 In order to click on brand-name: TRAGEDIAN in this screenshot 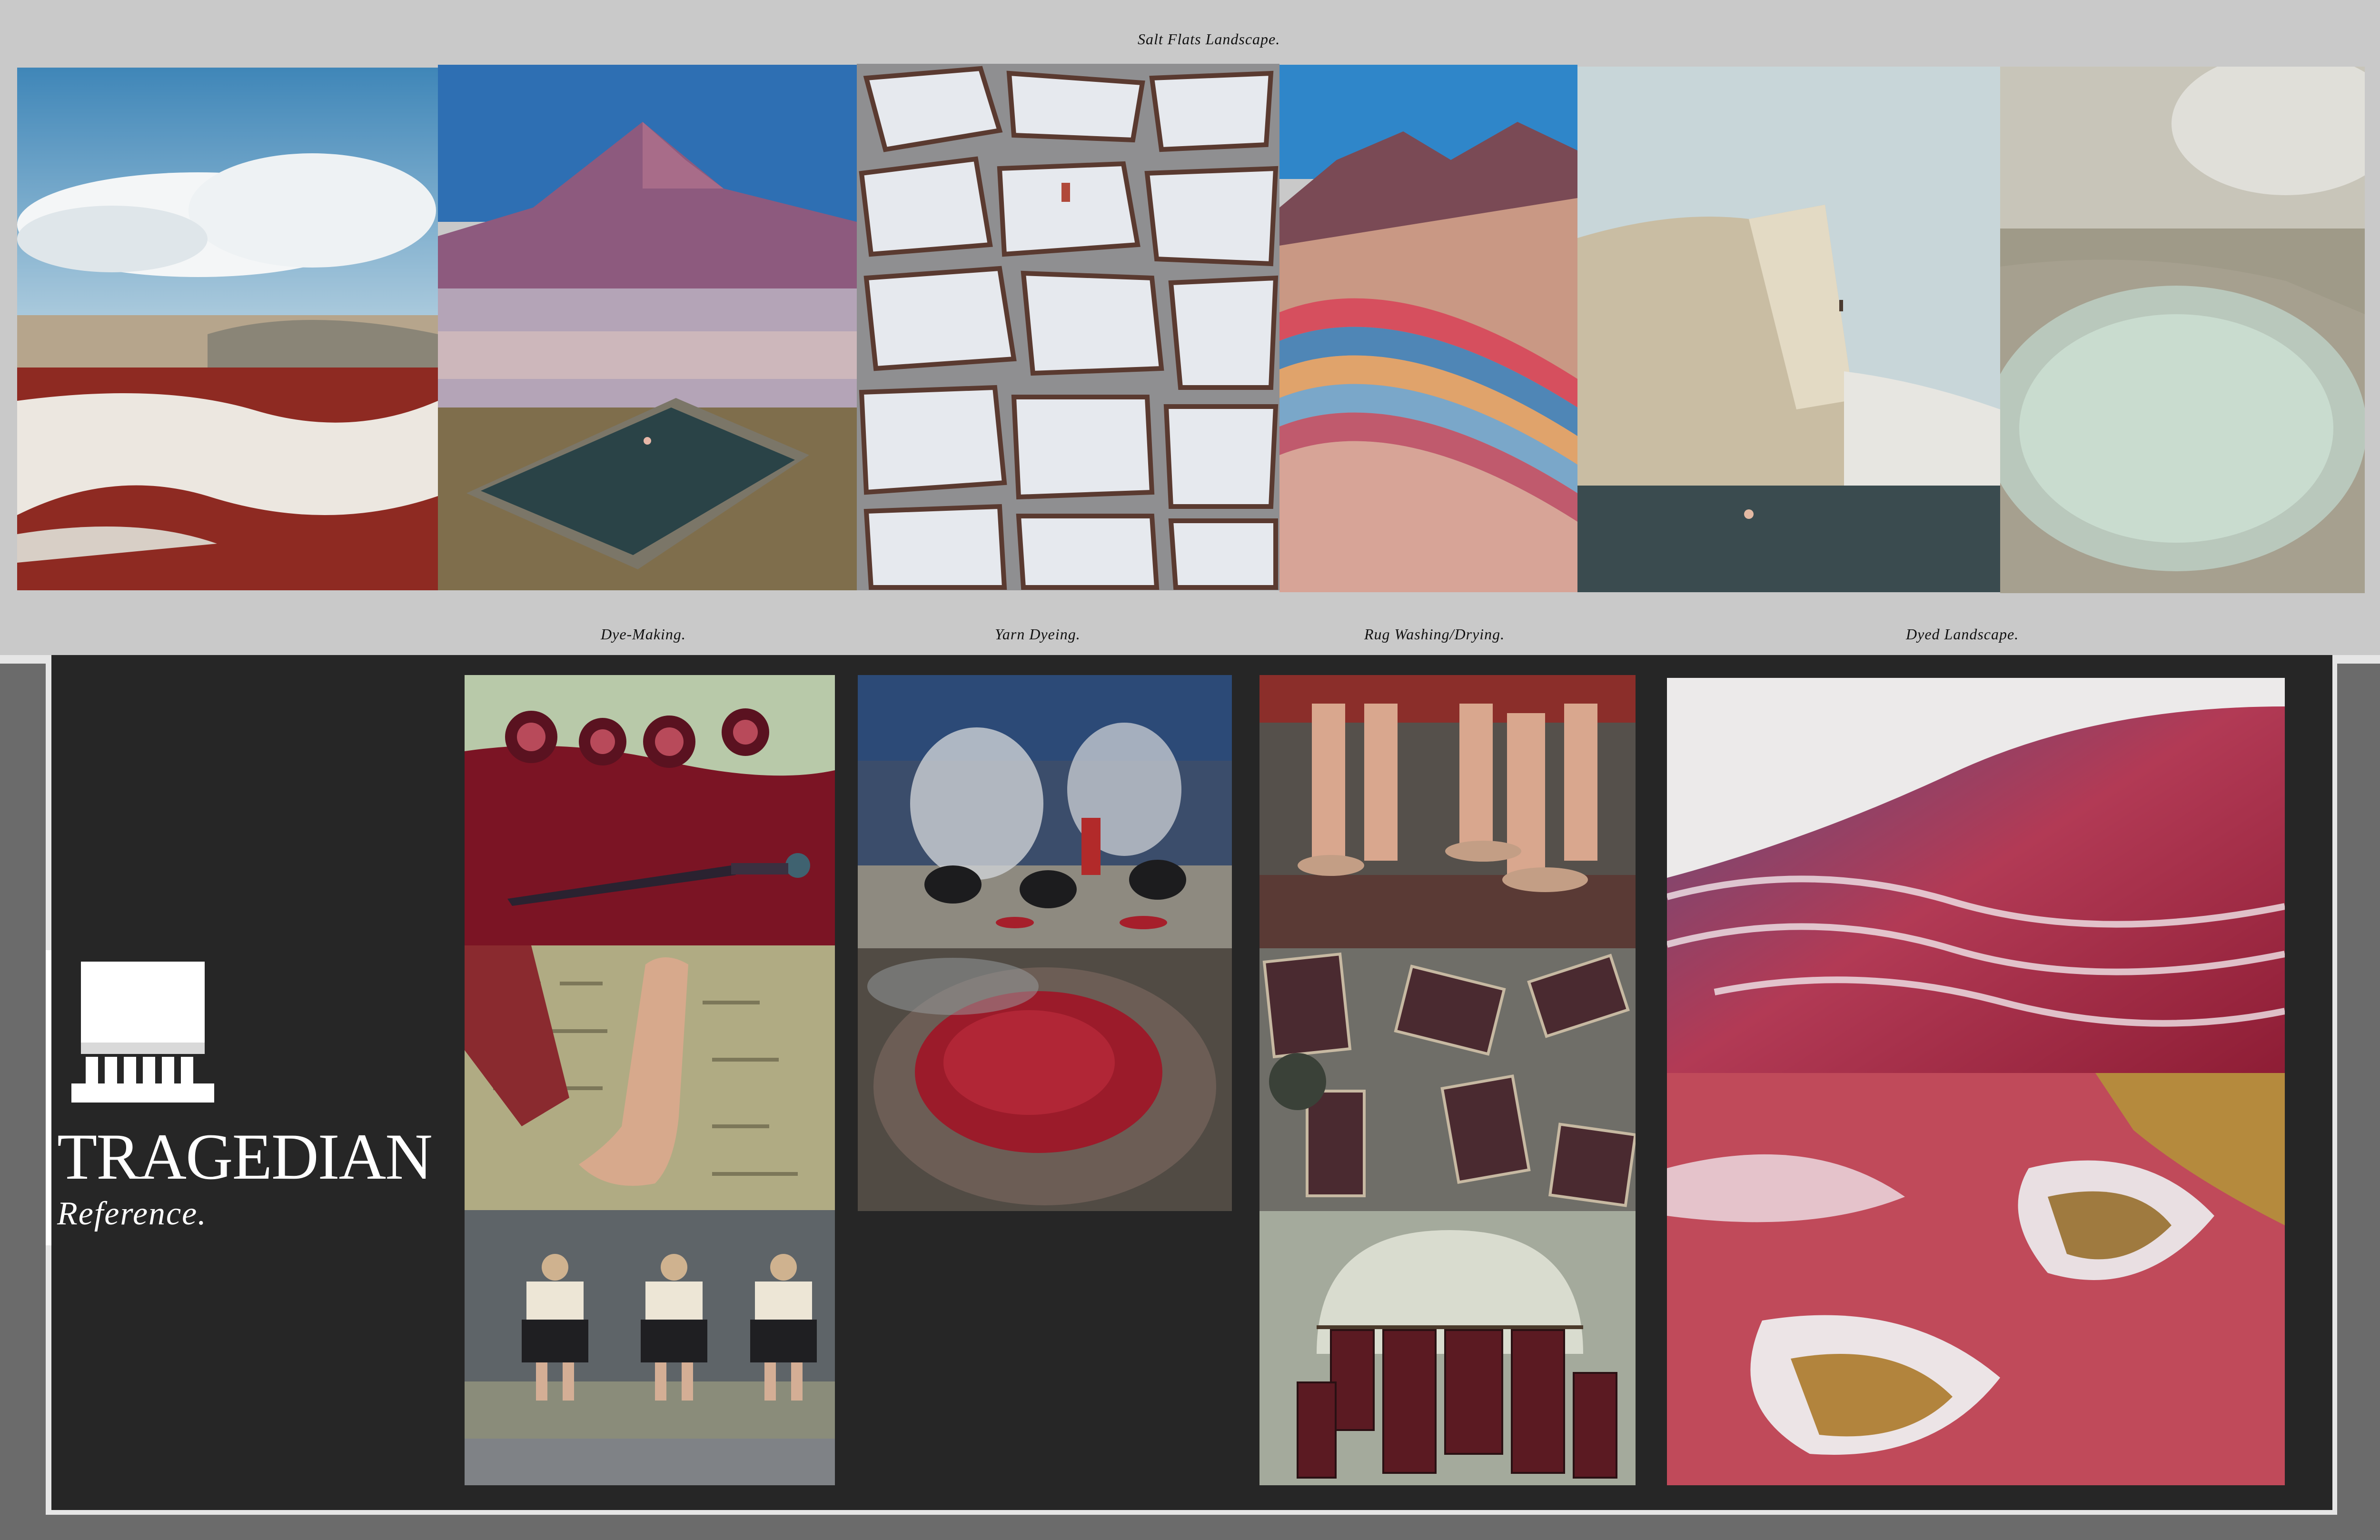, I will do `click(245, 1156)`.